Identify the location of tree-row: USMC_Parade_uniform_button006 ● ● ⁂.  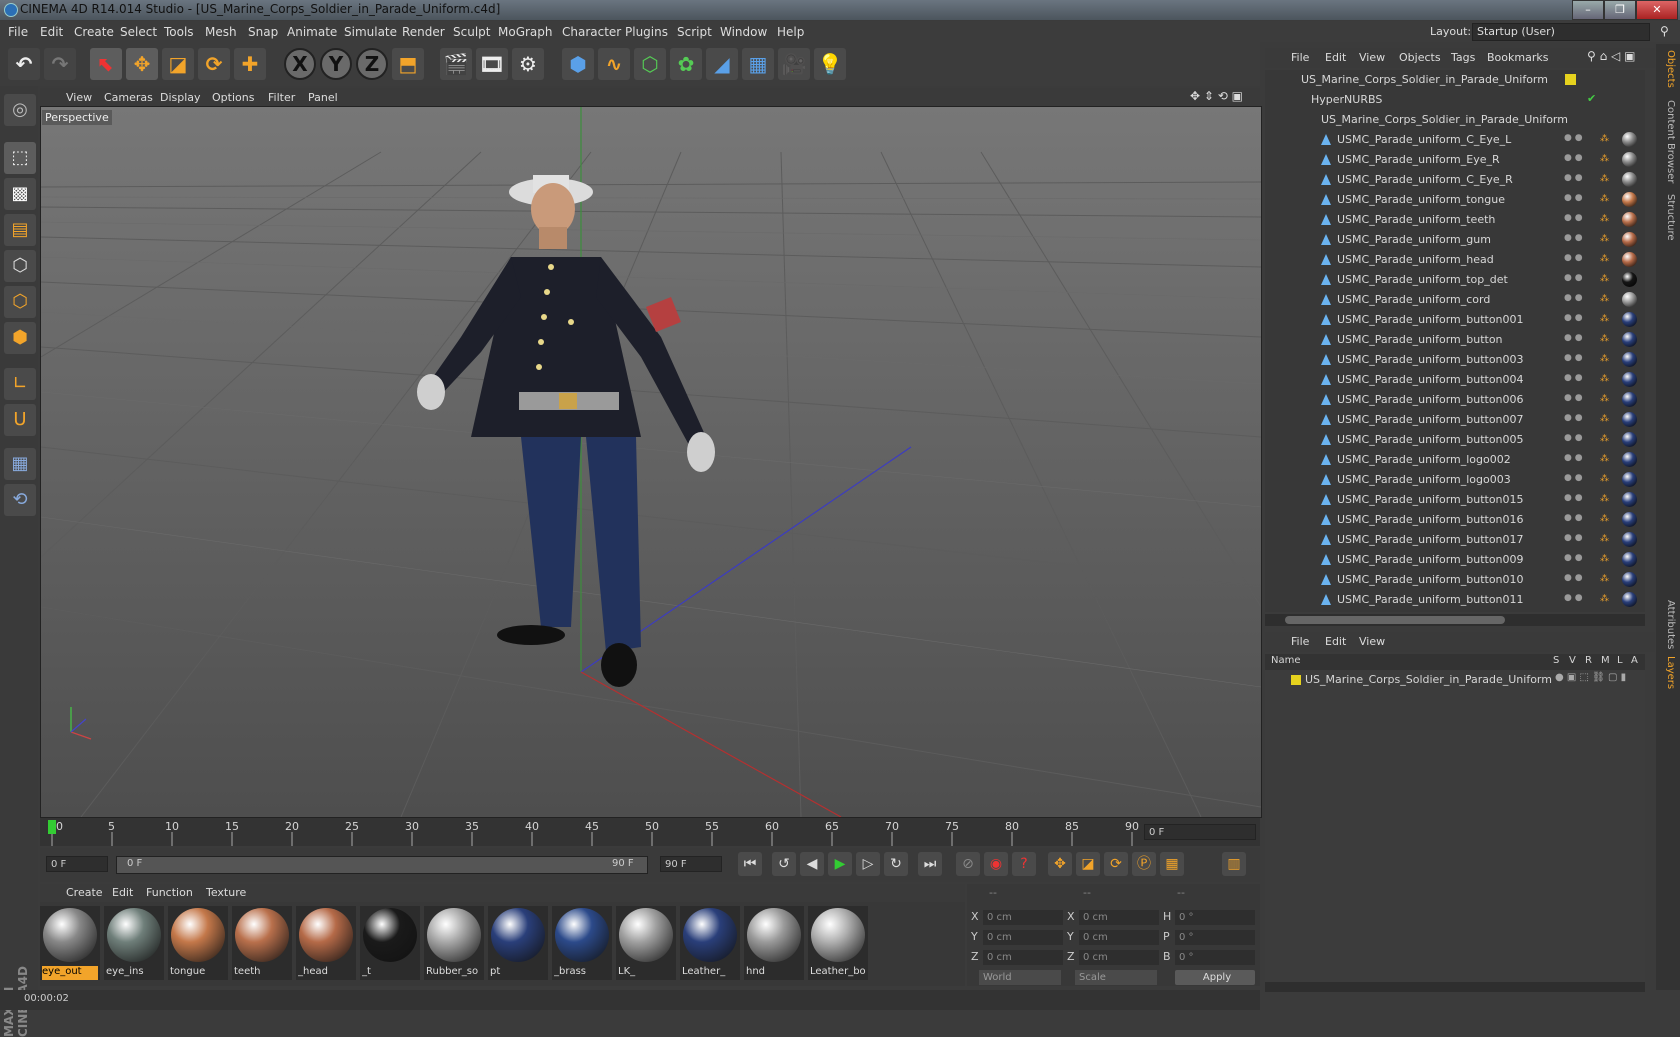
(1455, 400).